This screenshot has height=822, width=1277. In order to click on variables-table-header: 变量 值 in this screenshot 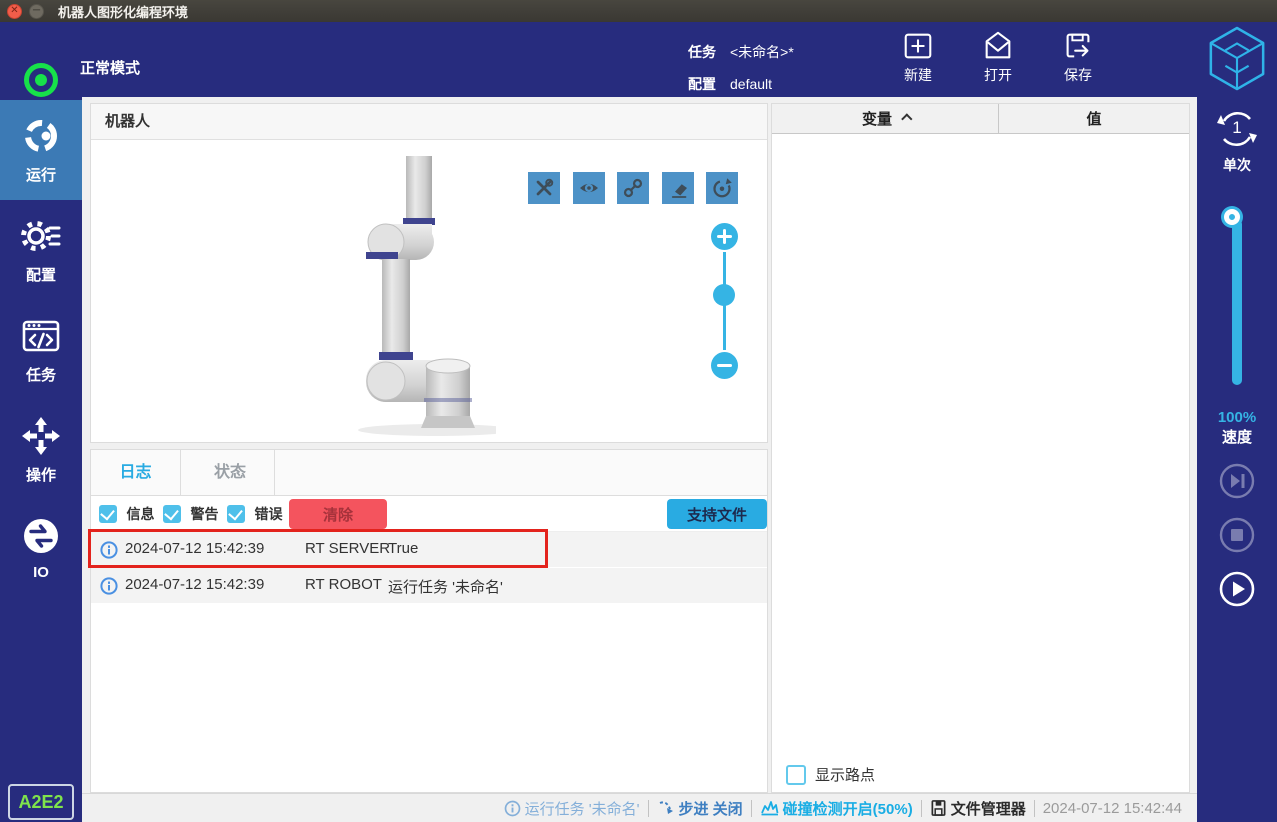, I will do `click(980, 119)`.